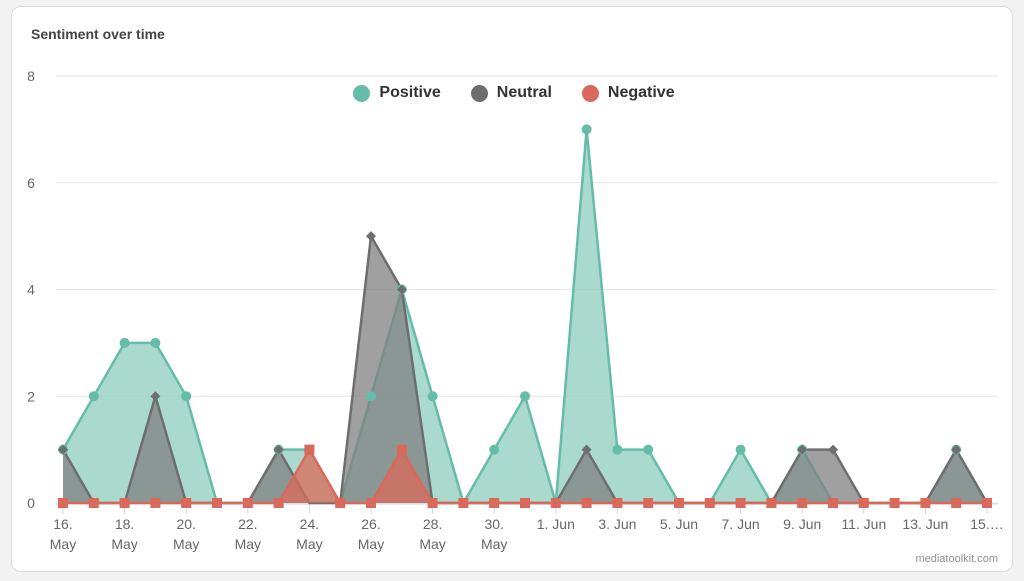 This screenshot has width=1024, height=581. Describe the element at coordinates (31, 290) in the screenshot. I see `y-tick-label: 4` at that location.